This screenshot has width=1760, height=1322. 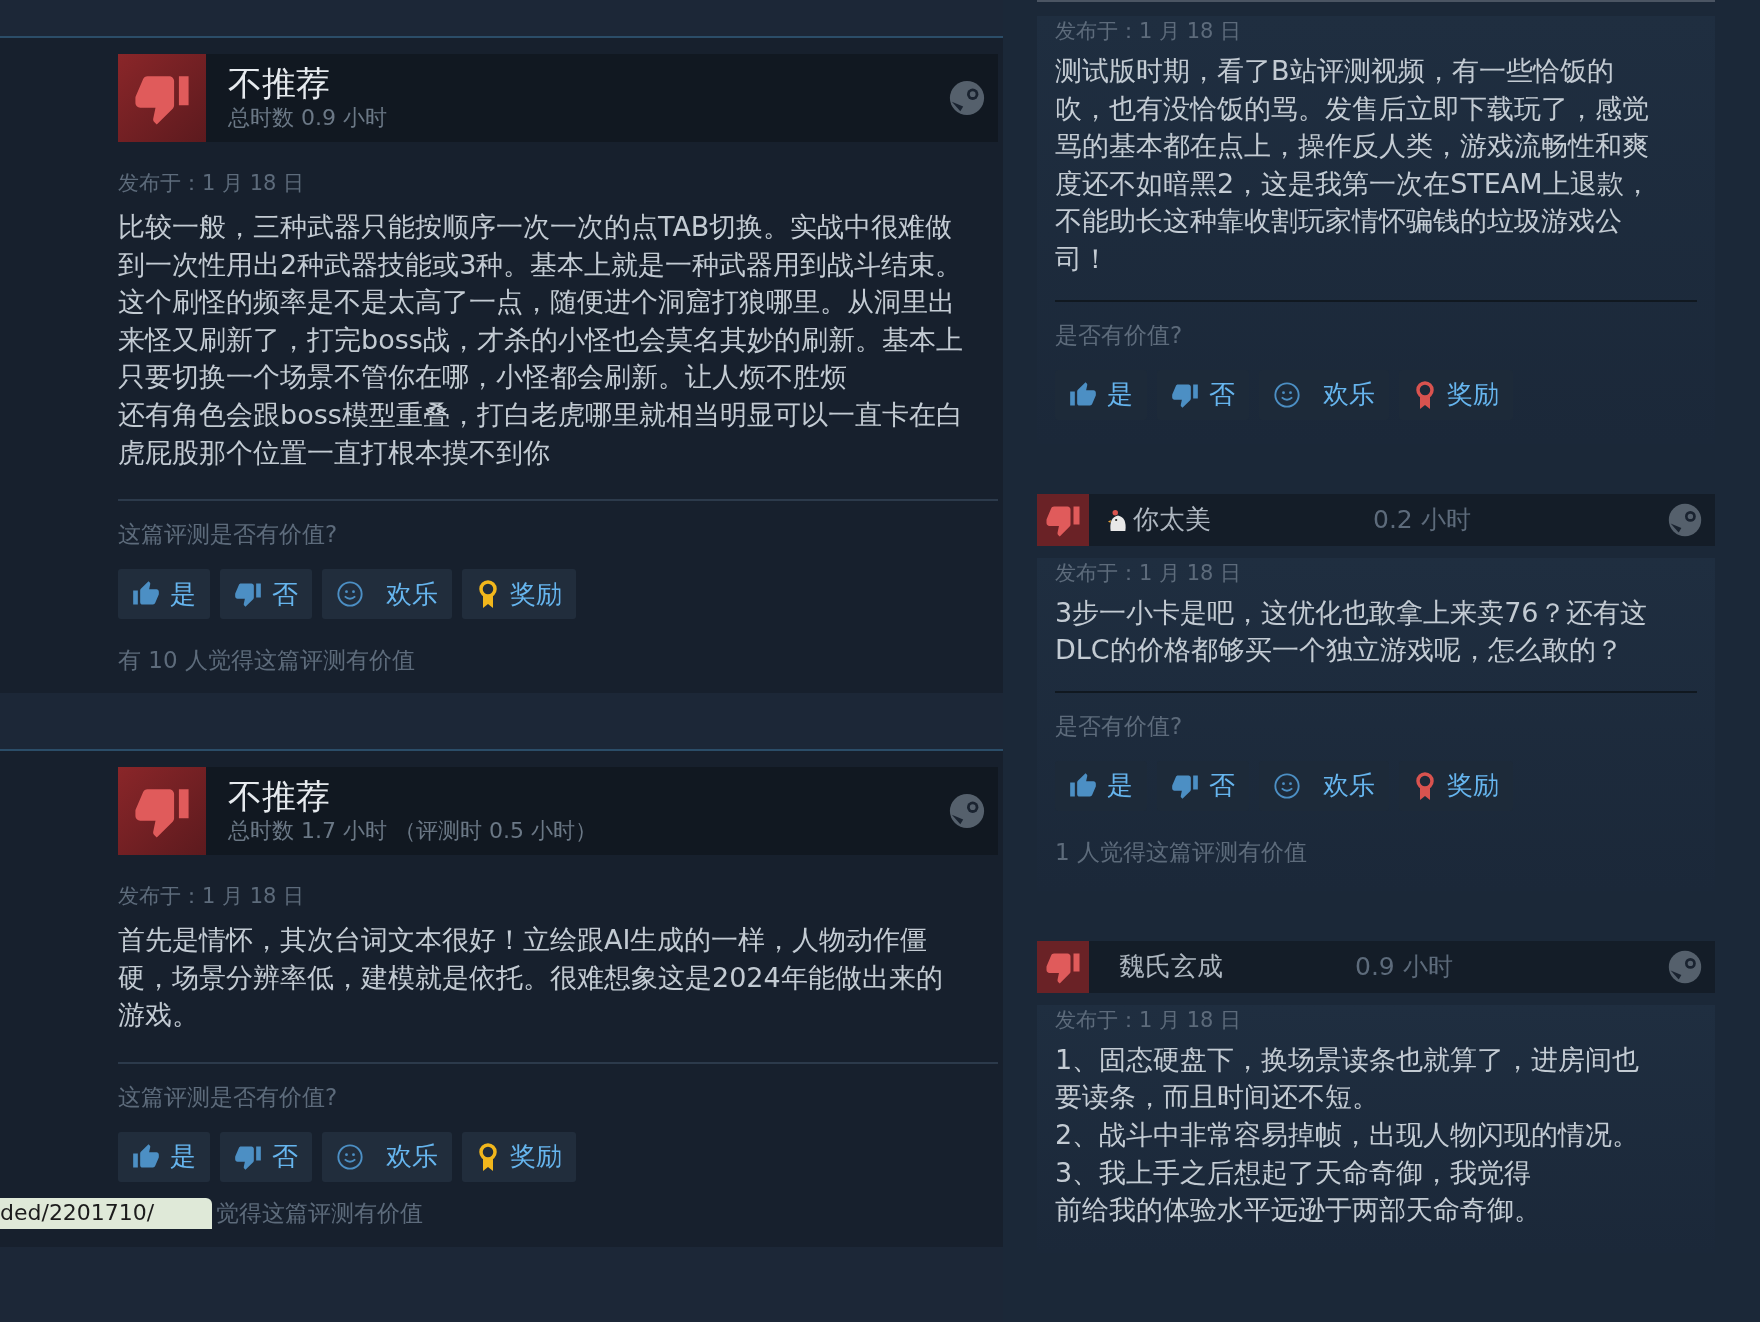 What do you see at coordinates (1348, 1134) in the screenshot?
I see `review-text: 2、战斗中非常容易掉帧，出现人物闪现的情况。` at bounding box center [1348, 1134].